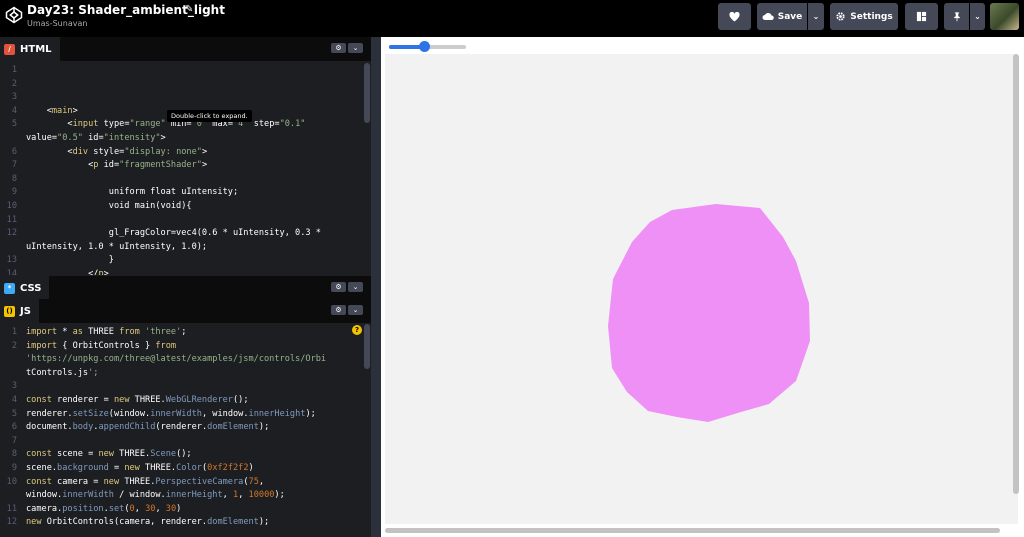  What do you see at coordinates (977, 16) in the screenshot?
I see `pin-dropdown-button: ⌄` at bounding box center [977, 16].